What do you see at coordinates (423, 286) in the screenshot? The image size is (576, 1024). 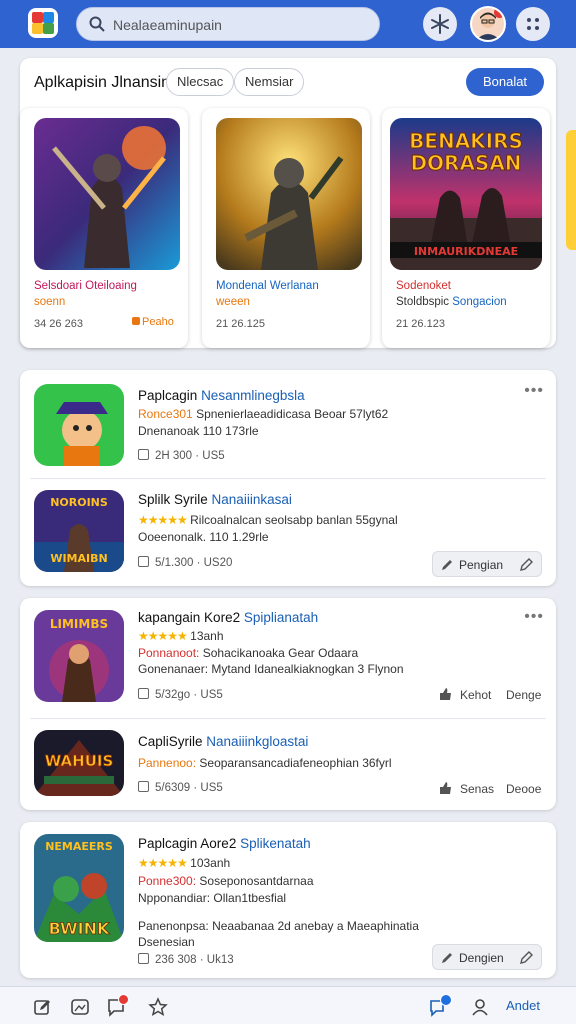 I see `app-name: Sodenoket` at bounding box center [423, 286].